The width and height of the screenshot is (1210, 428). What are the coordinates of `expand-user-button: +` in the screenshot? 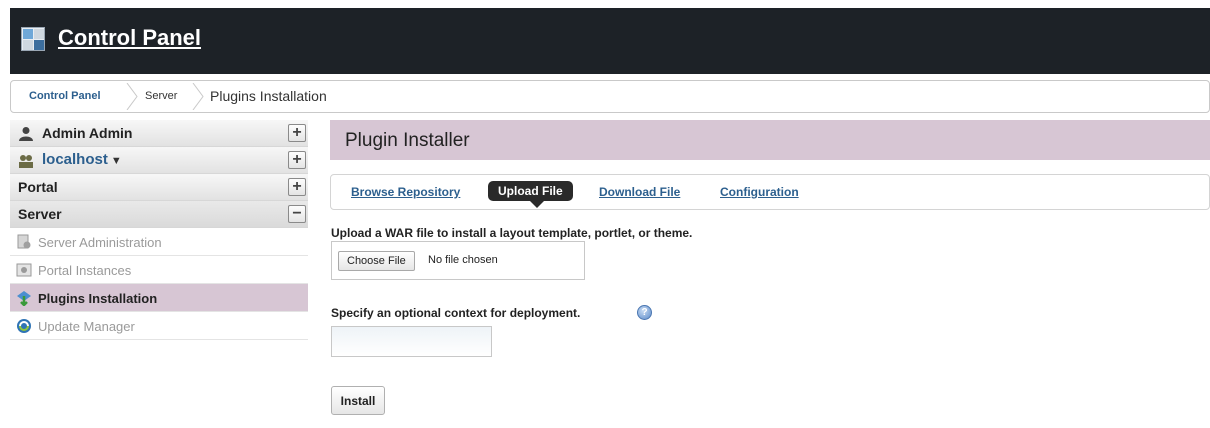 It's located at (297, 133).